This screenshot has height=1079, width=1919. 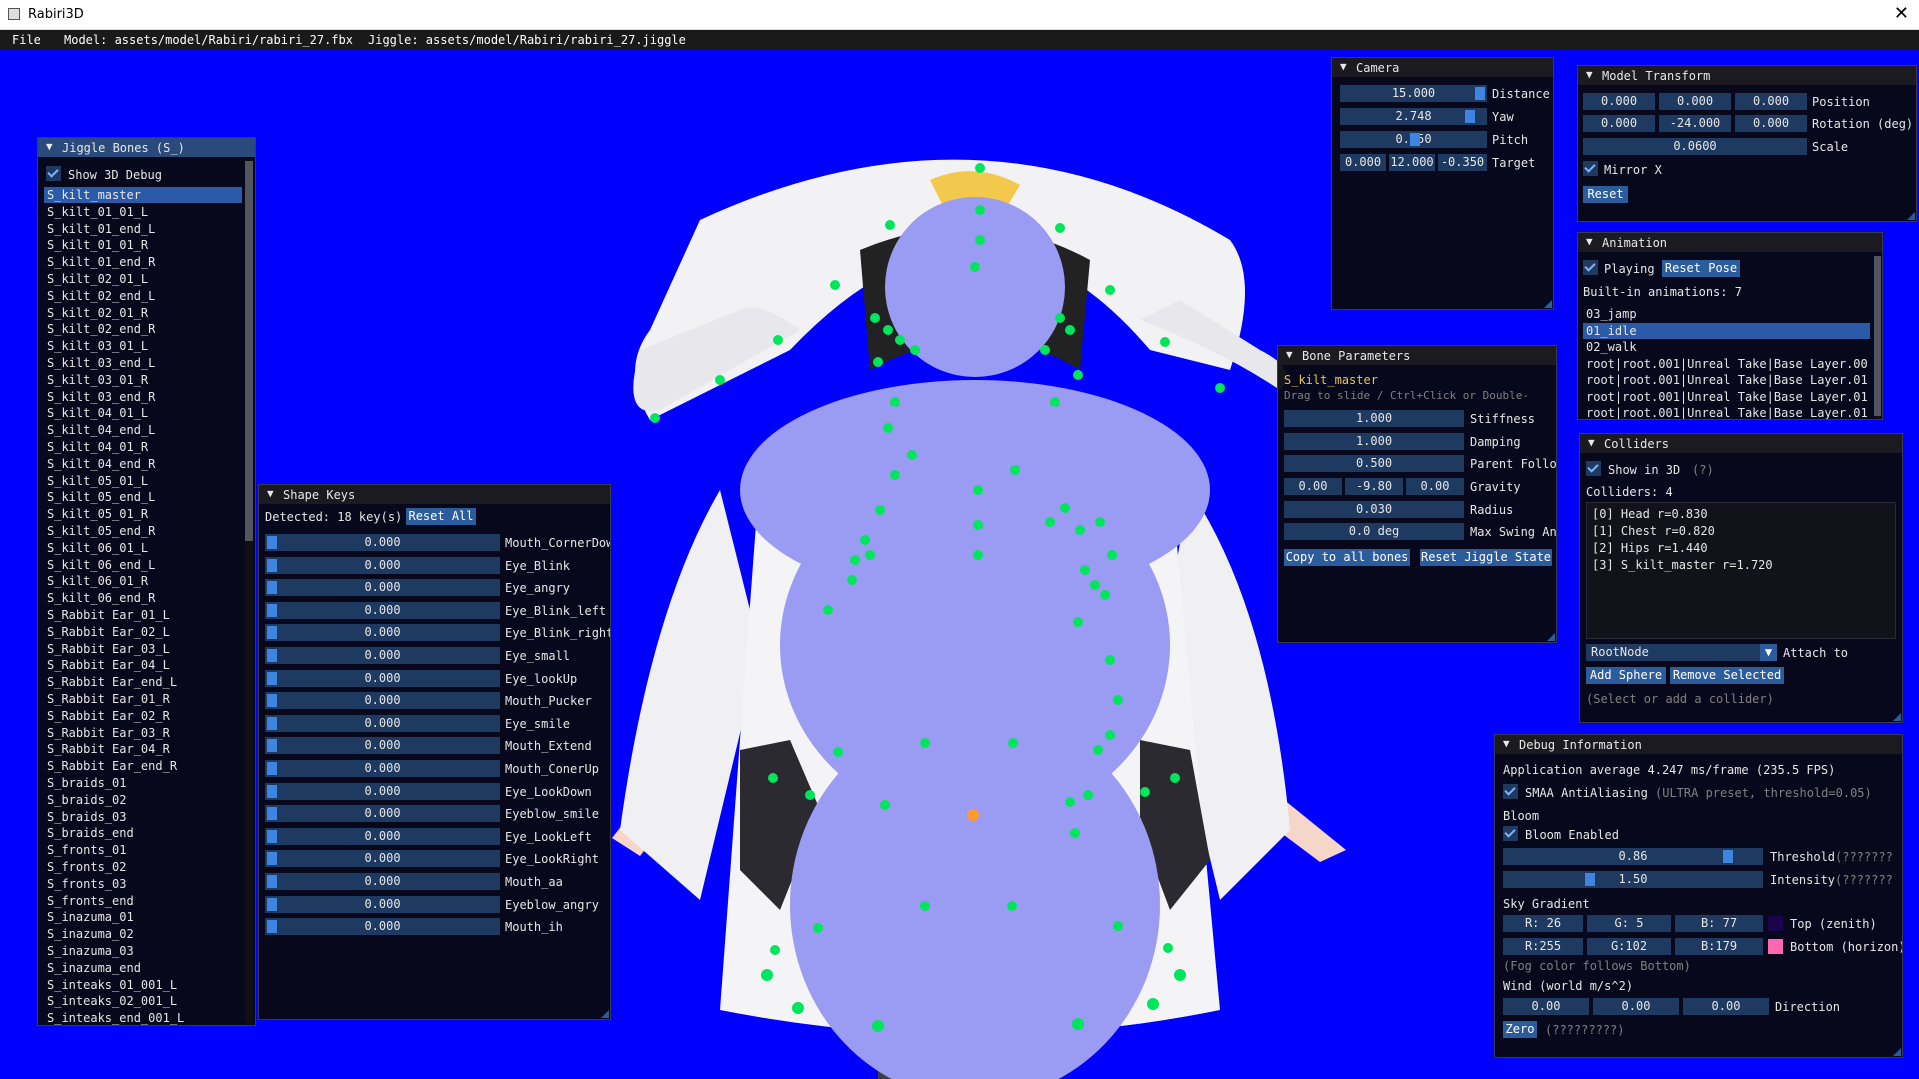 What do you see at coordinates (1480, 93) in the screenshot?
I see `distance-grab` at bounding box center [1480, 93].